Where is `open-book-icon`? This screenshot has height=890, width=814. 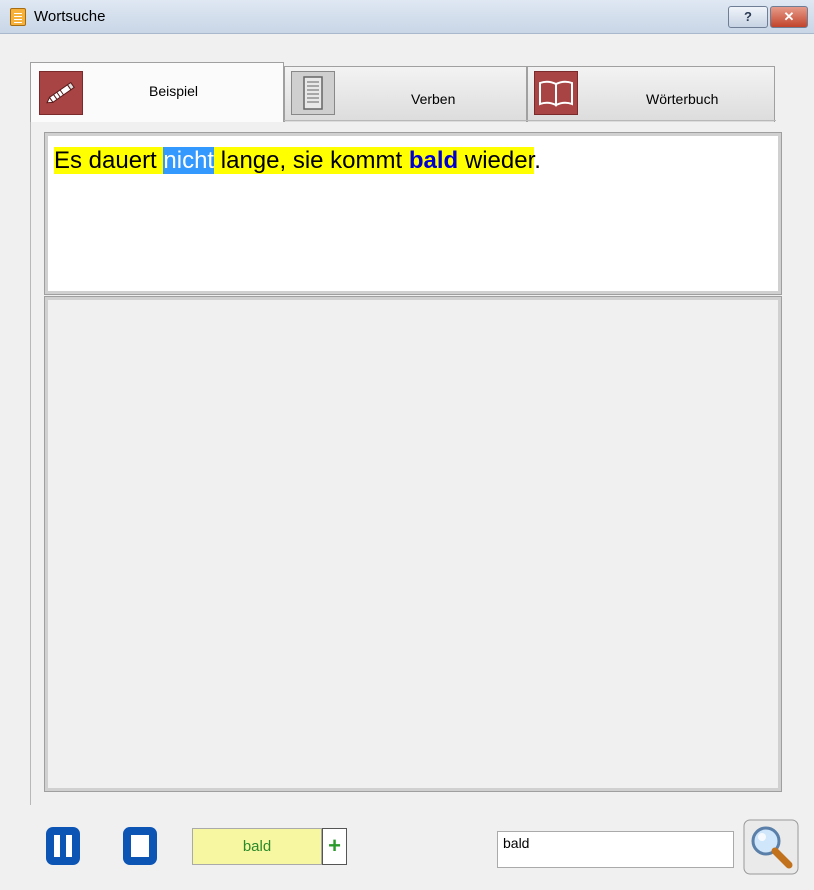
open-book-icon is located at coordinates (556, 93).